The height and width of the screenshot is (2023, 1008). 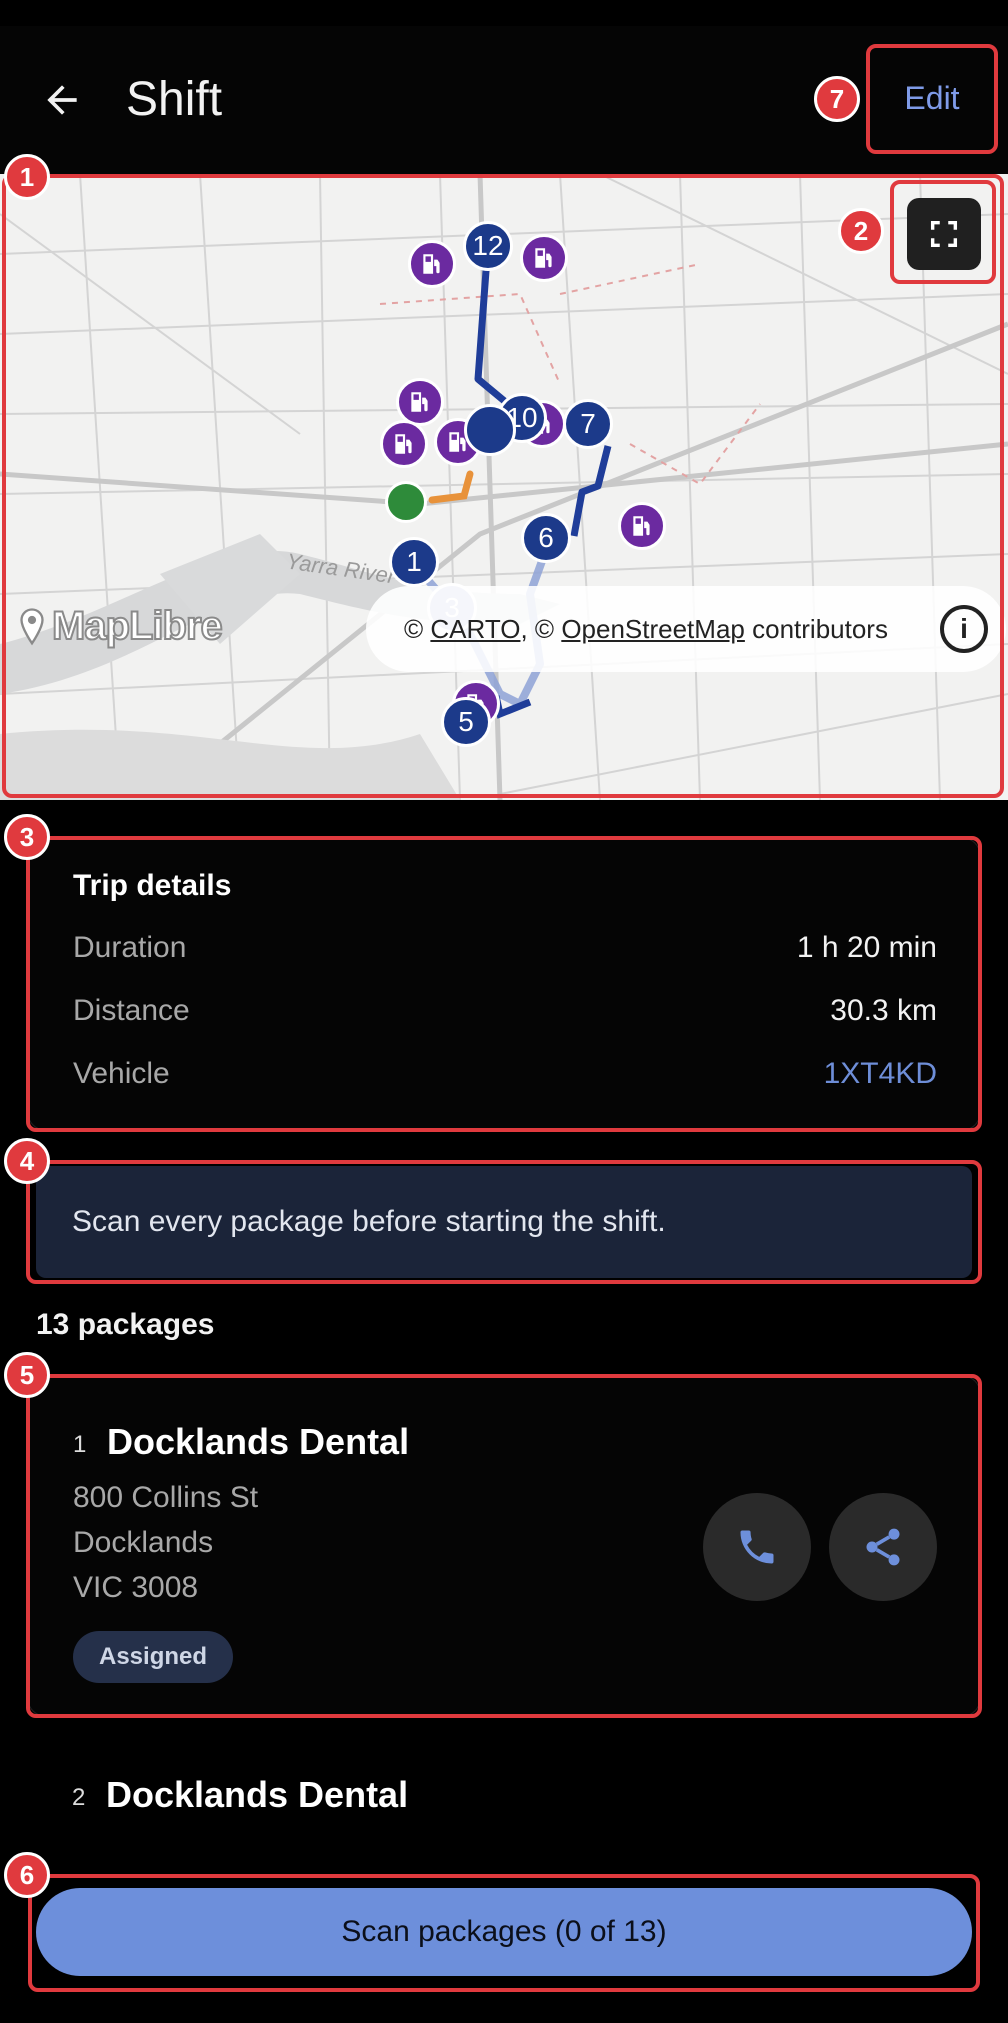 What do you see at coordinates (153, 1657) in the screenshot?
I see `status-badge: Assigned` at bounding box center [153, 1657].